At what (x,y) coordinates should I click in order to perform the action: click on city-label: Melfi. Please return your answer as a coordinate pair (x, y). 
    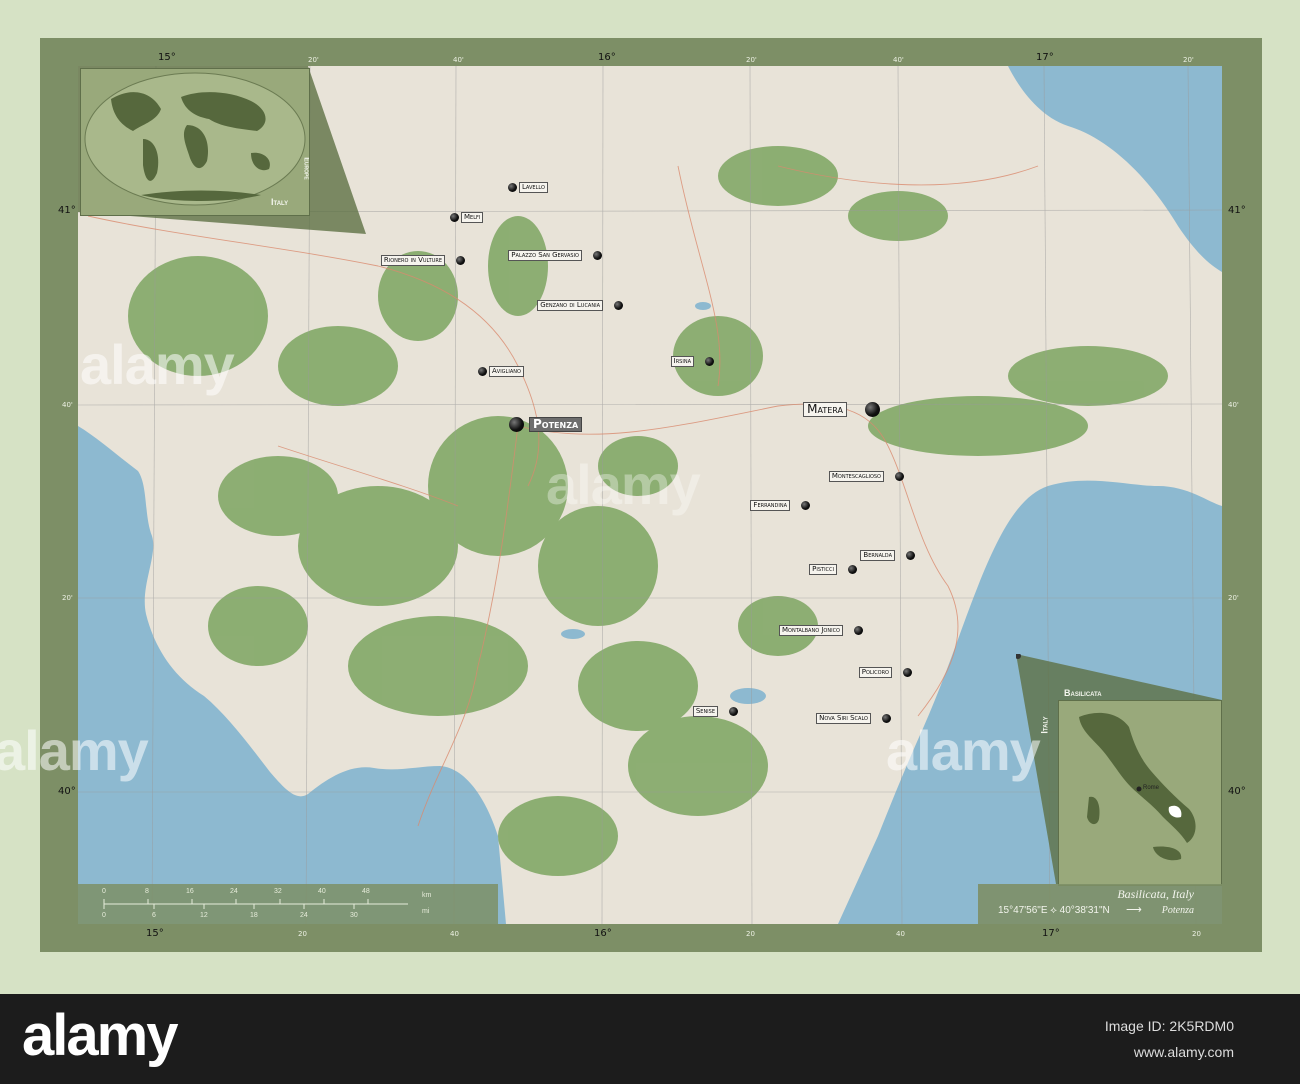
    Looking at the image, I should click on (472, 217).